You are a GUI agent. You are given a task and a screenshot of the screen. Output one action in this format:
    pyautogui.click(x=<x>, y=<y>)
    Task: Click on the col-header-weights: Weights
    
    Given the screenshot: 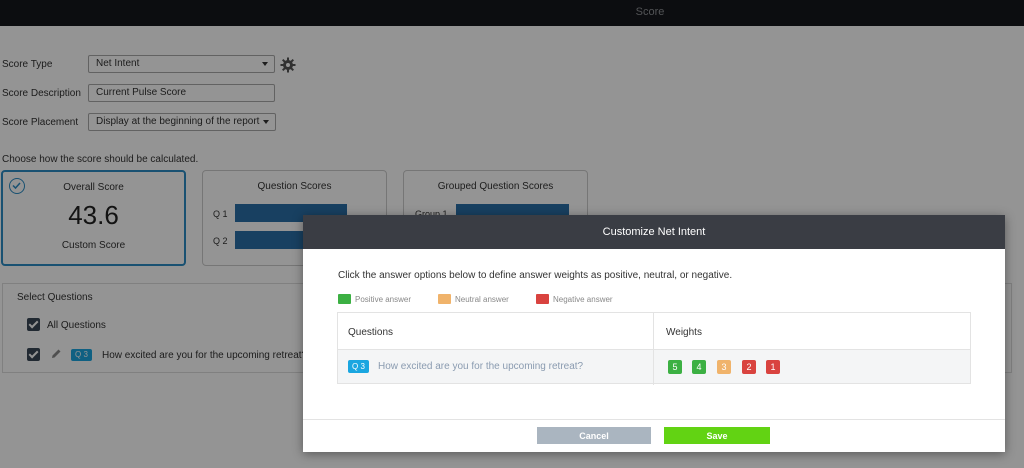 What is the action you would take?
    pyautogui.click(x=684, y=332)
    